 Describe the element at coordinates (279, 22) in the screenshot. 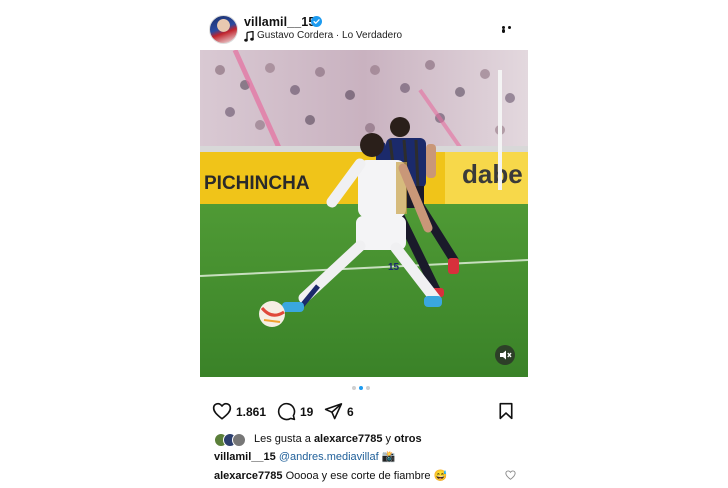

I see `username: villamil__15` at that location.